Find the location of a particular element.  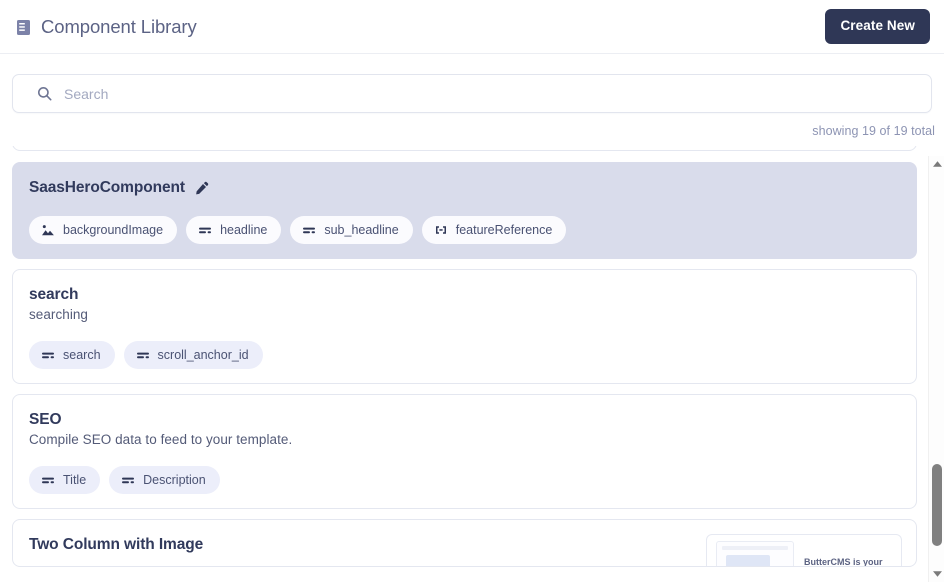

card-title-row: Two Column with Image is located at coordinates (116, 545).